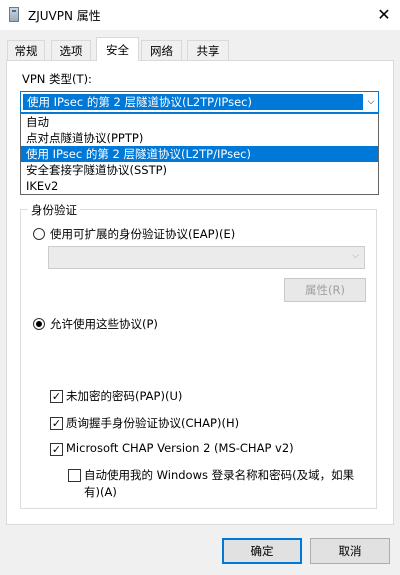 This screenshot has width=400, height=575. What do you see at coordinates (262, 551) in the screenshot?
I see `ok-button: 确定` at bounding box center [262, 551].